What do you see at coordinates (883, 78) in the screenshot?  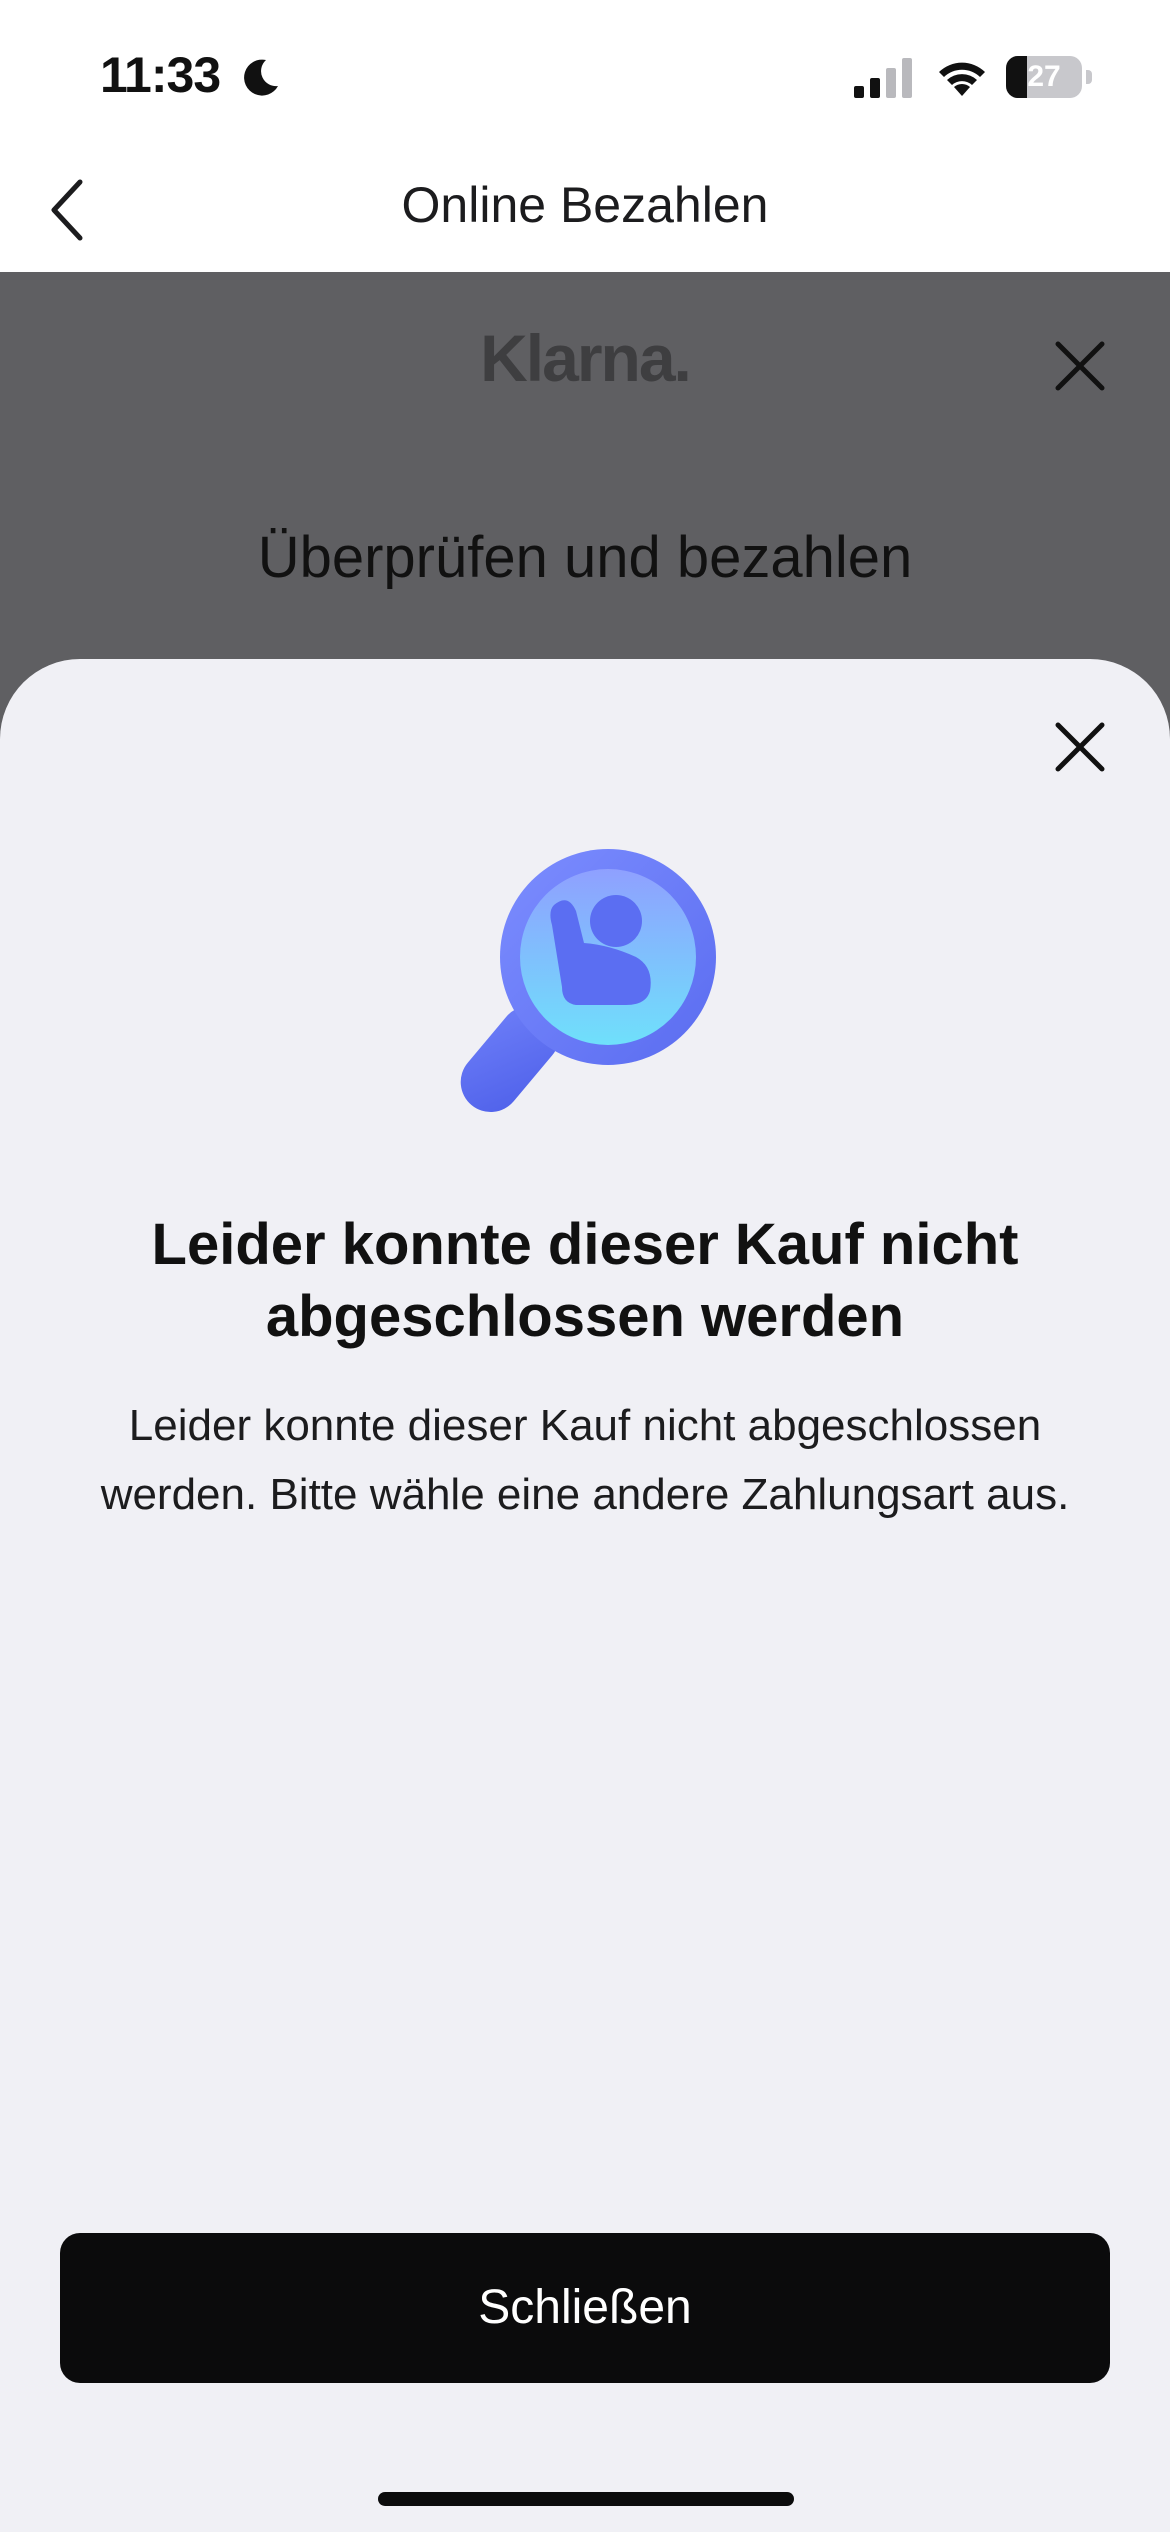 I see `signal-icon` at bounding box center [883, 78].